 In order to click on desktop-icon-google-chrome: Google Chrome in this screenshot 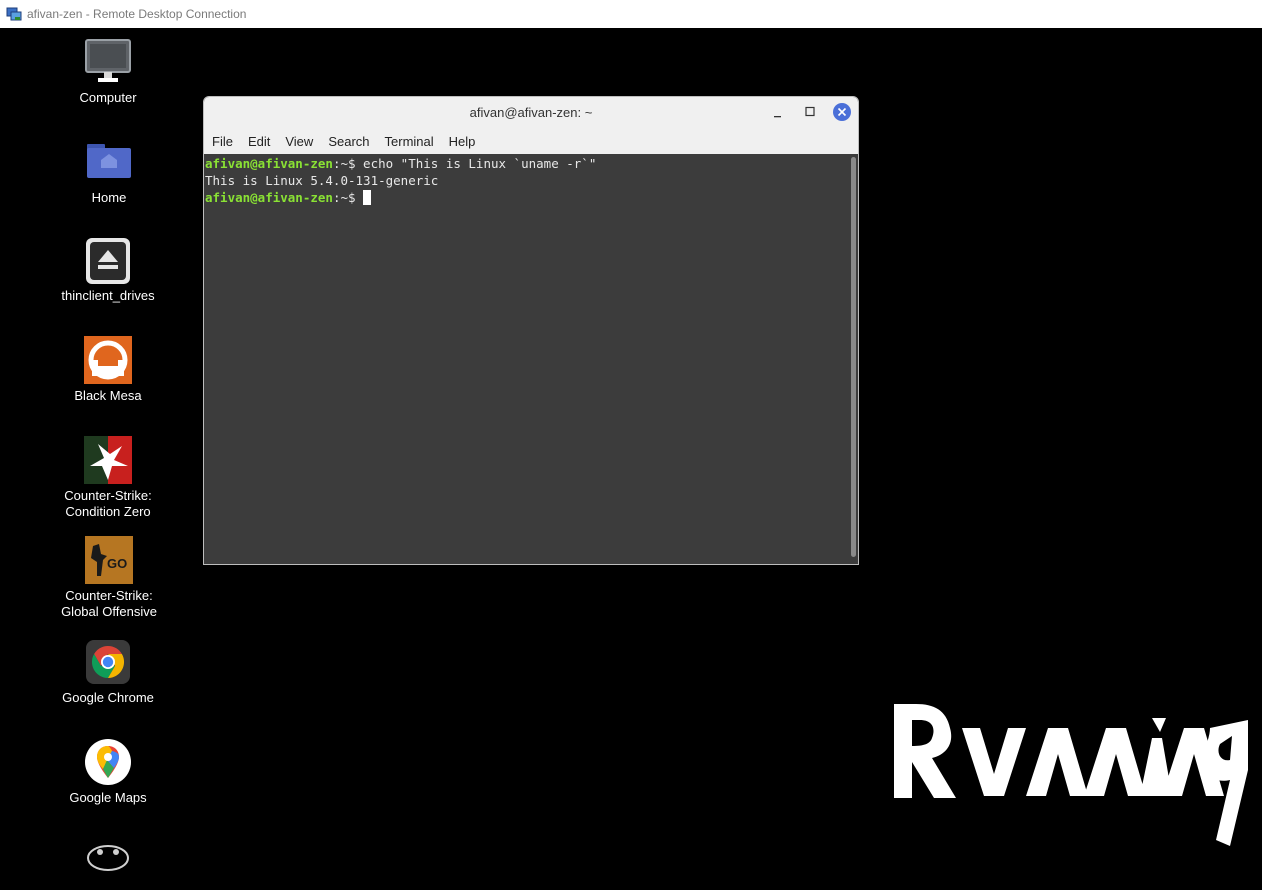, I will do `click(108, 672)`.